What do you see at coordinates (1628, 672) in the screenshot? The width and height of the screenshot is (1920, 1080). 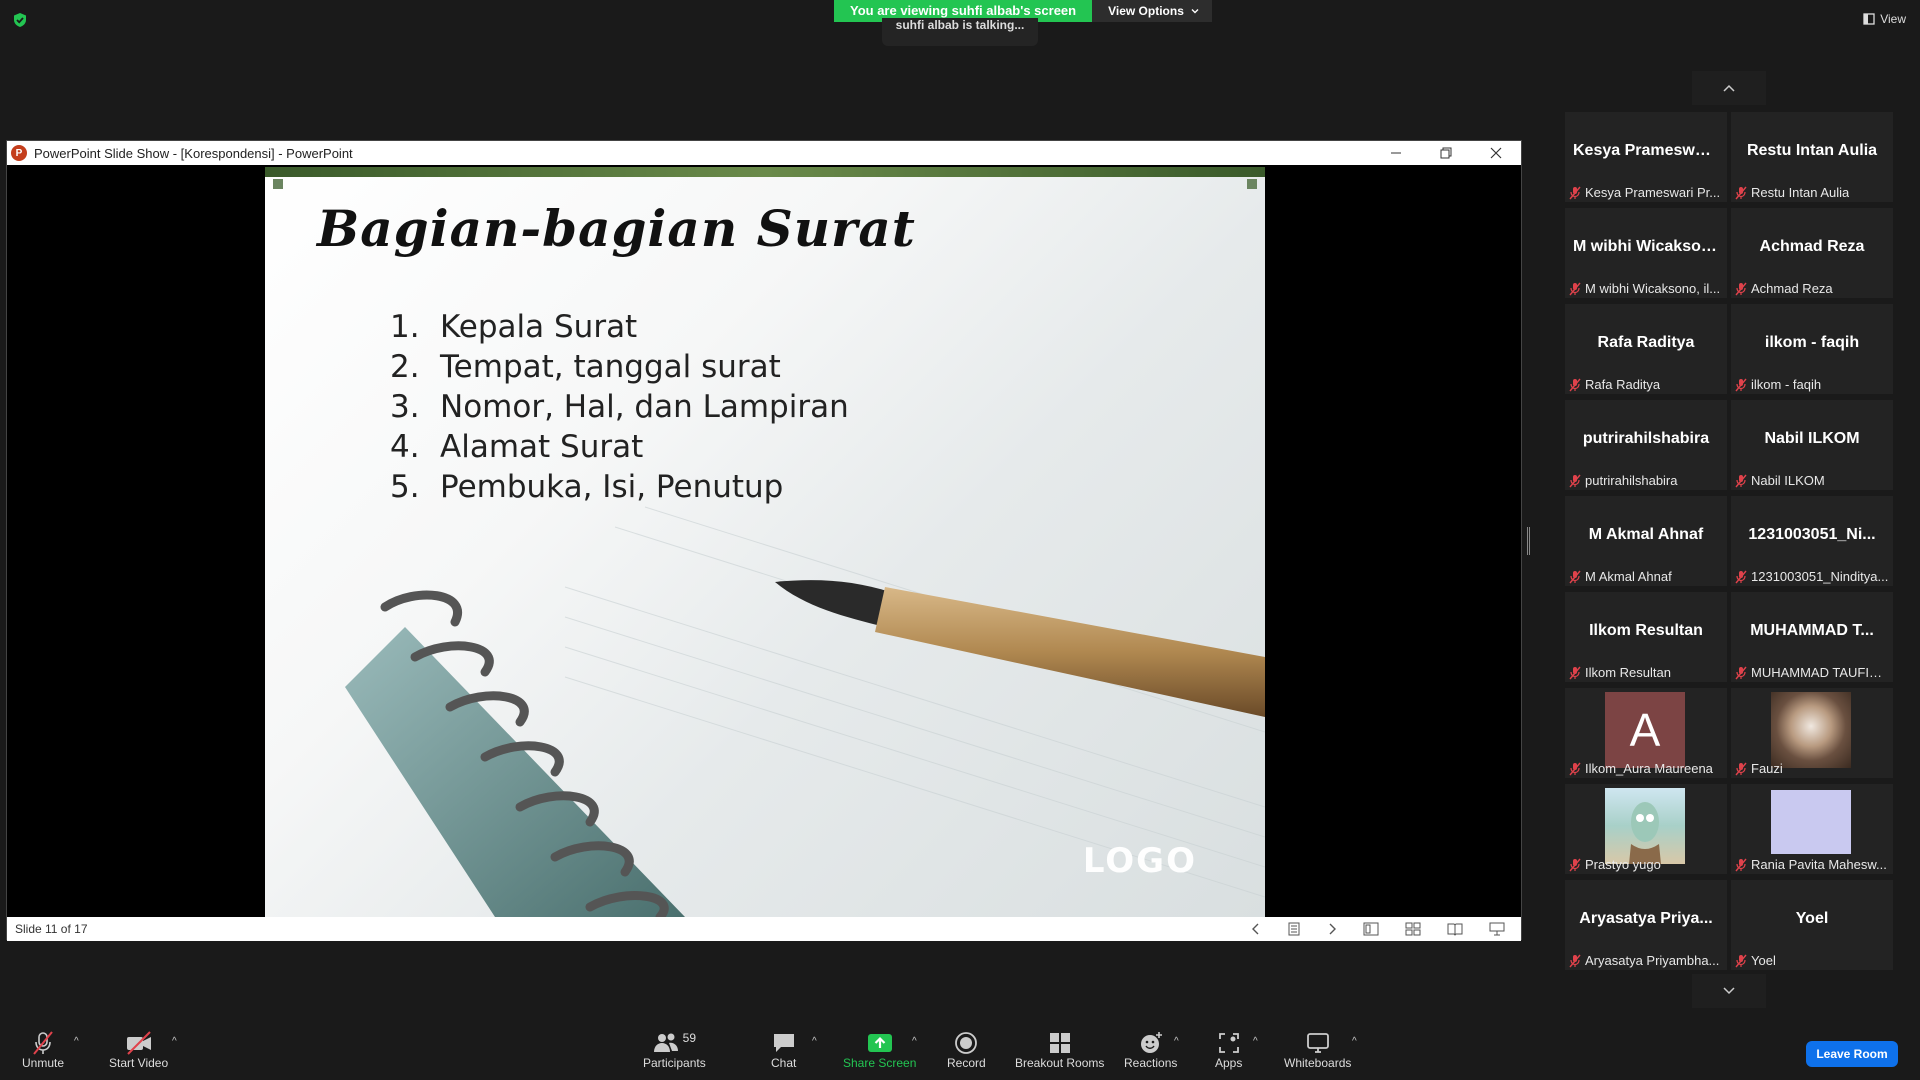 I see `participant-name: Ilkom Resultan` at bounding box center [1628, 672].